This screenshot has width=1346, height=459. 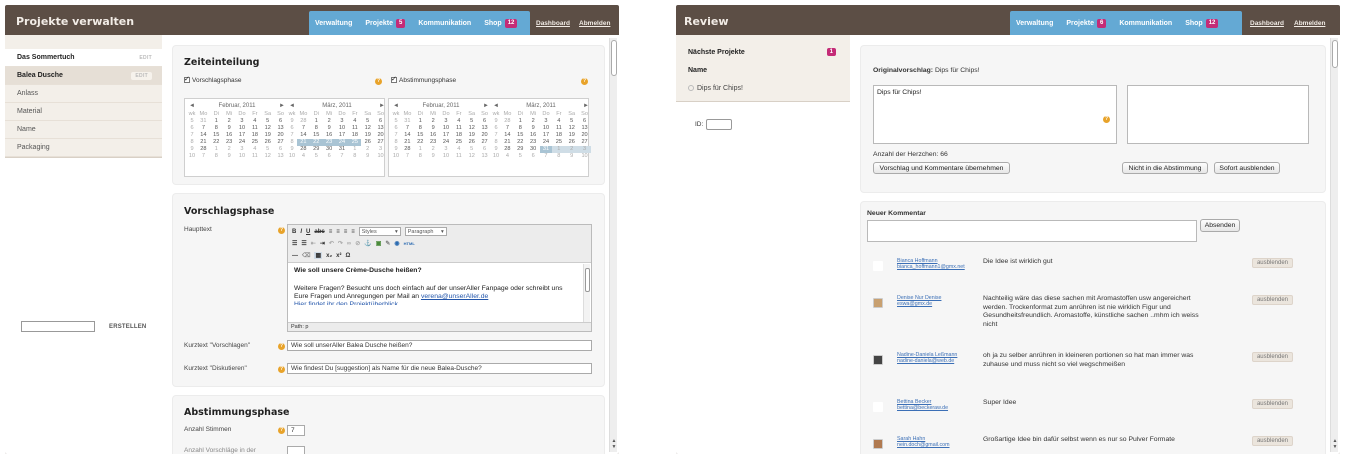 What do you see at coordinates (296, 430) in the screenshot?
I see `anzahl-stimmen-input: 7` at bounding box center [296, 430].